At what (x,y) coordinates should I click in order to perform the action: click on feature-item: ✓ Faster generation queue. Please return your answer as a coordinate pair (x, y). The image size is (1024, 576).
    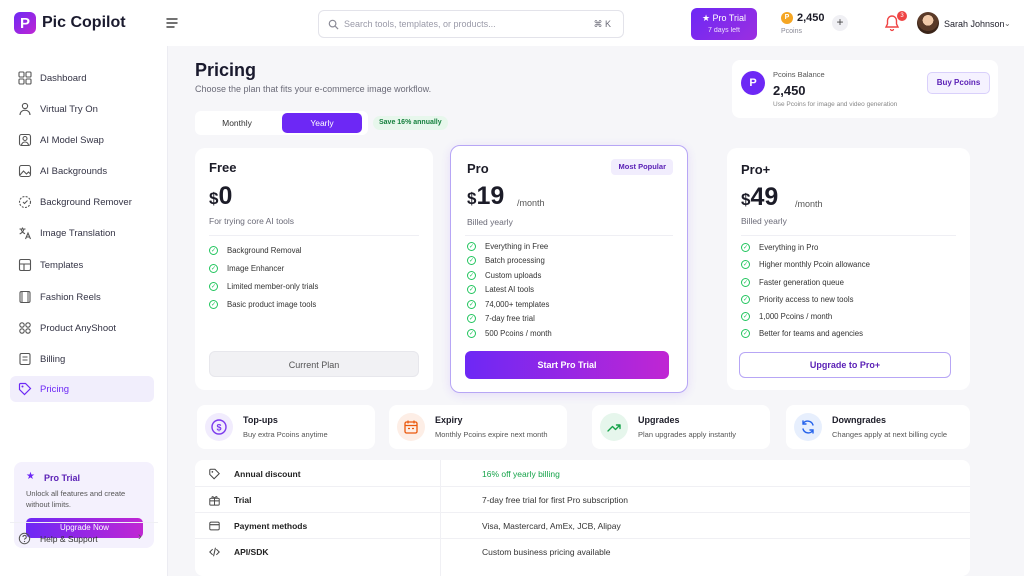
    Looking at the image, I should click on (792, 283).